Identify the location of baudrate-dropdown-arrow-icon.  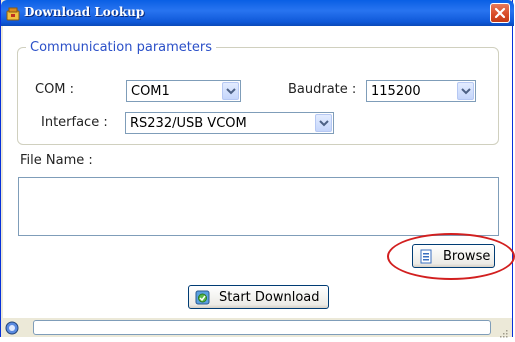
(465, 91).